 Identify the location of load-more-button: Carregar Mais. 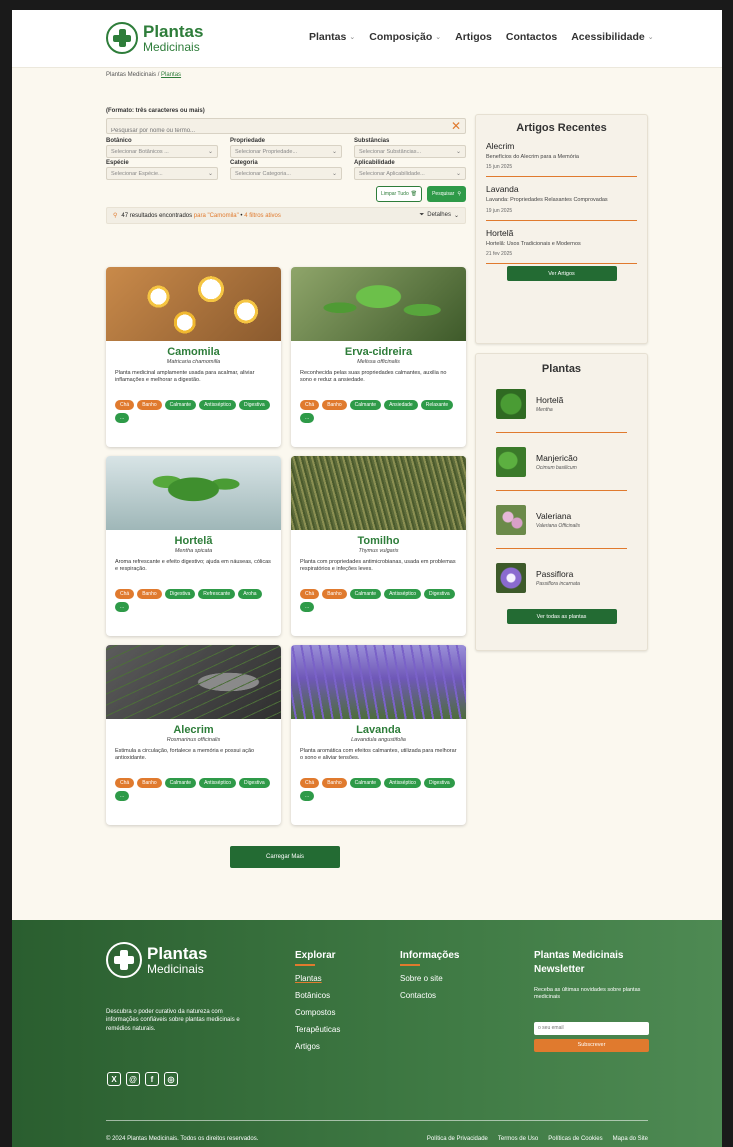
(285, 857).